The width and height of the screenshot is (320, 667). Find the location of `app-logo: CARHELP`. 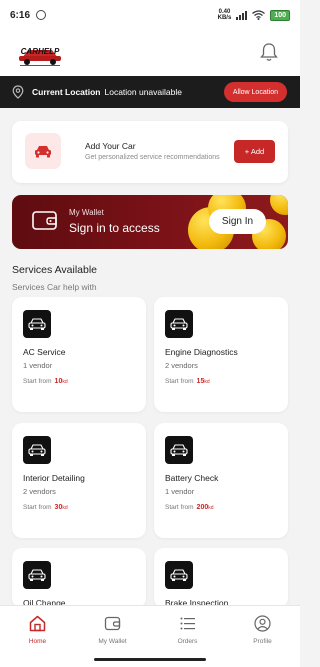

app-logo: CARHELP is located at coordinates (40, 56).